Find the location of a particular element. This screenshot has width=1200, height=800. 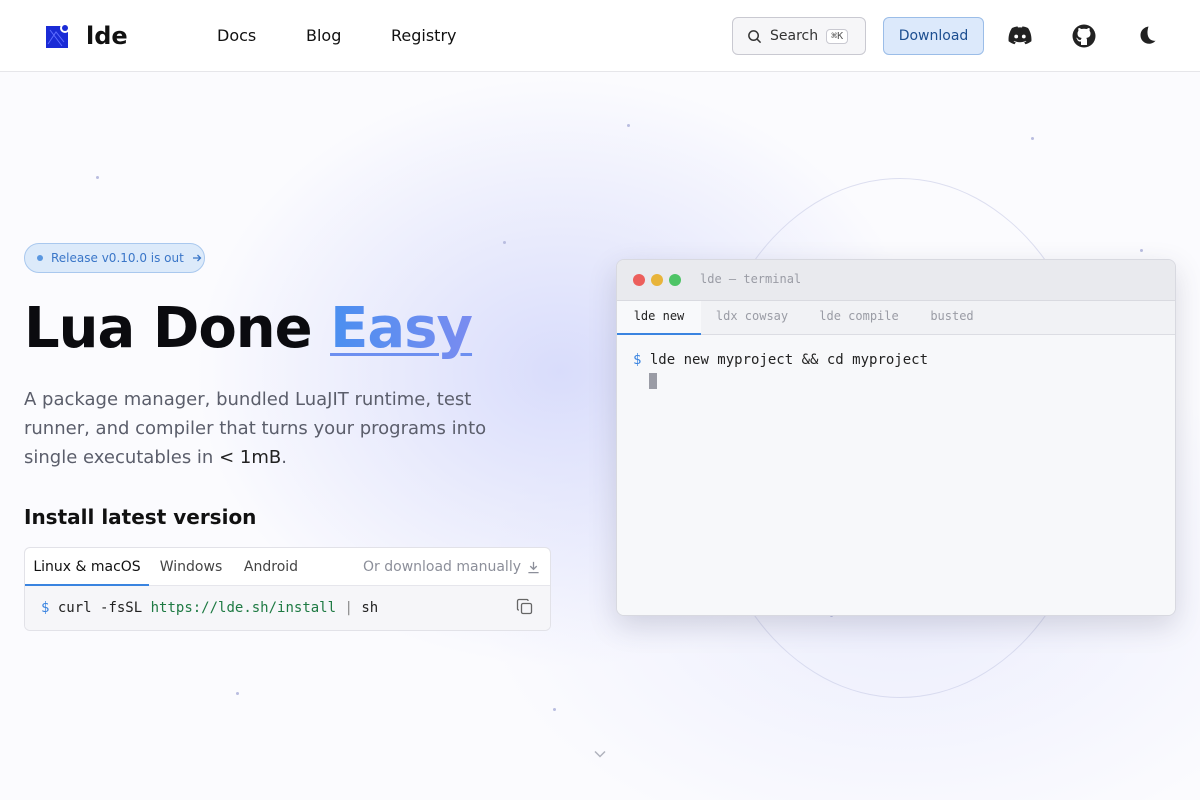

discord-link is located at coordinates (1020, 36).